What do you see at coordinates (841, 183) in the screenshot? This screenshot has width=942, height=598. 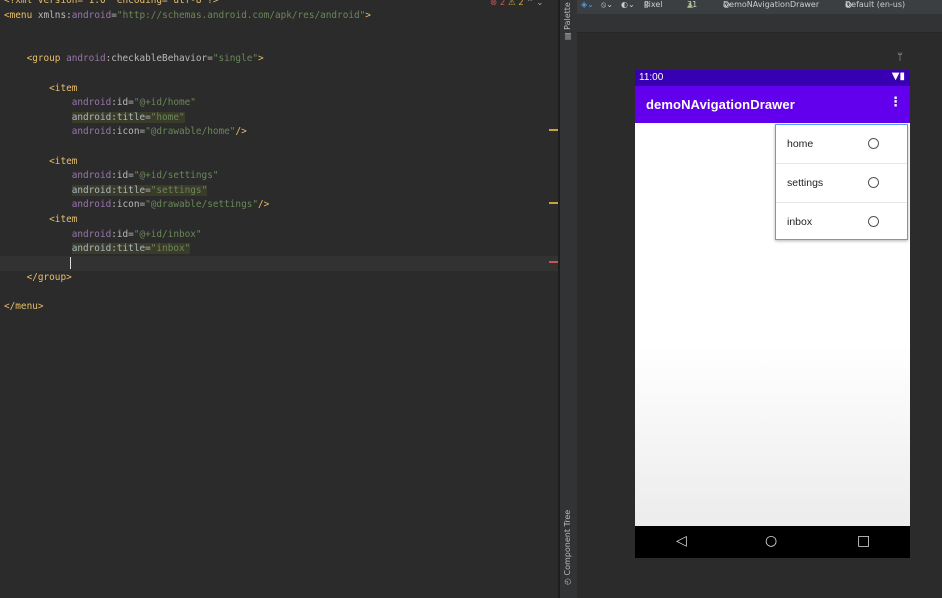 I see `menu-item-settings: settings` at bounding box center [841, 183].